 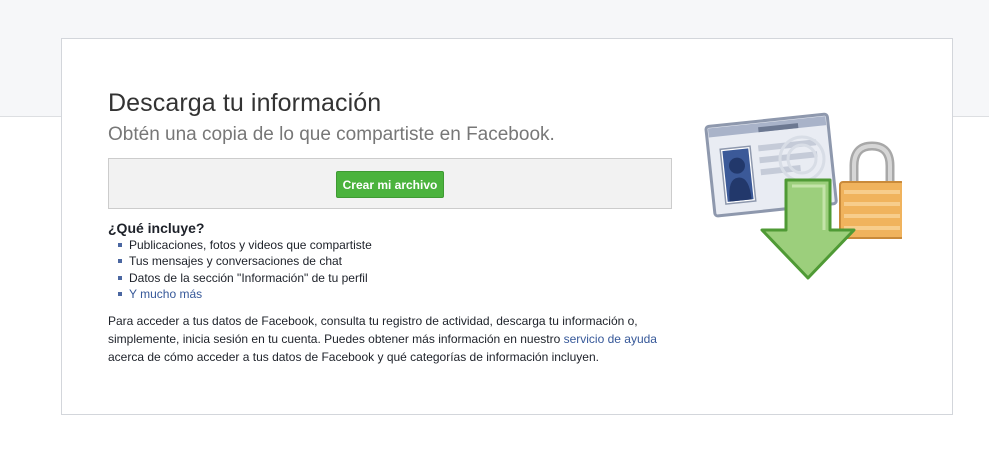 What do you see at coordinates (245, 103) in the screenshot?
I see `page-title: Descarga tu información` at bounding box center [245, 103].